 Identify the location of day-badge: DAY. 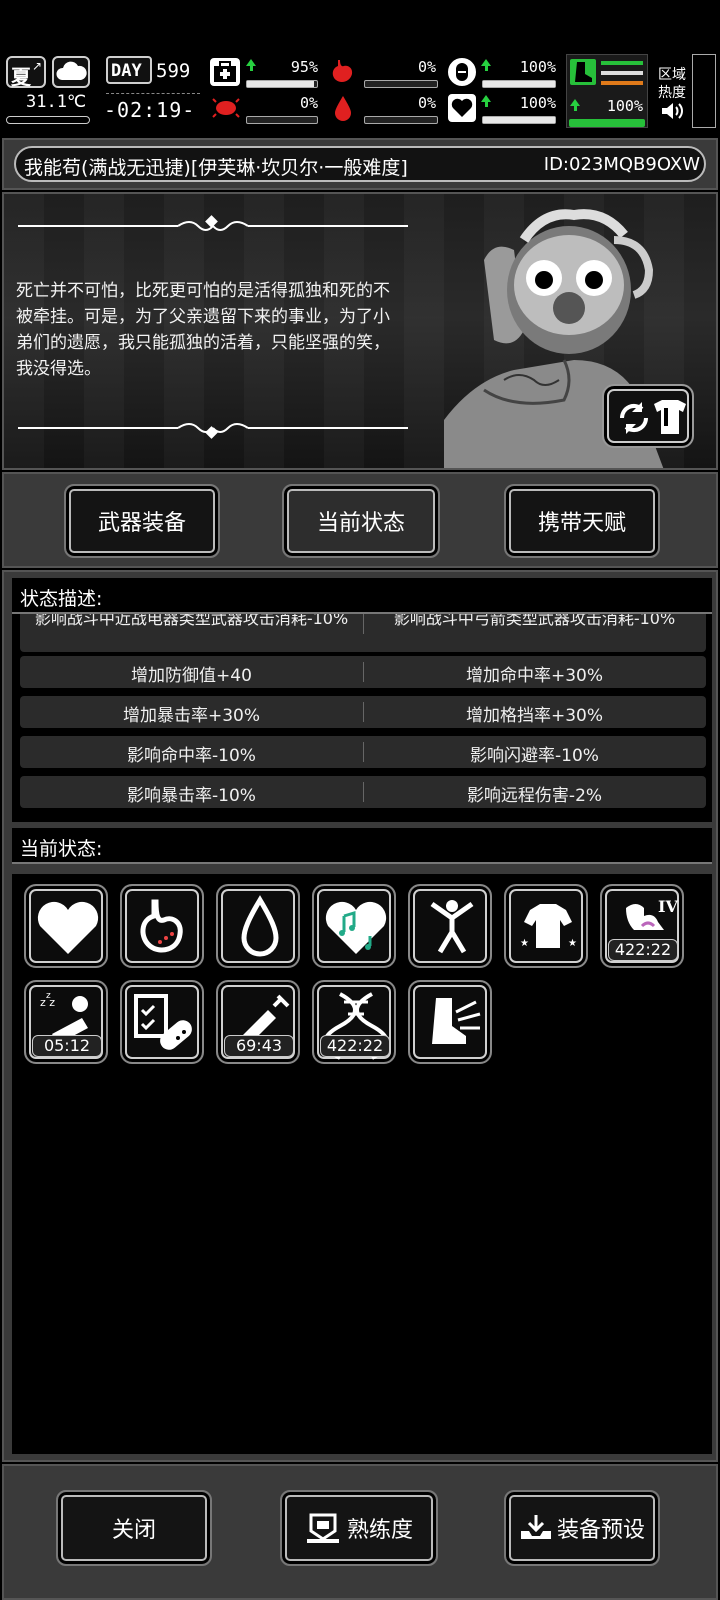
(129, 70).